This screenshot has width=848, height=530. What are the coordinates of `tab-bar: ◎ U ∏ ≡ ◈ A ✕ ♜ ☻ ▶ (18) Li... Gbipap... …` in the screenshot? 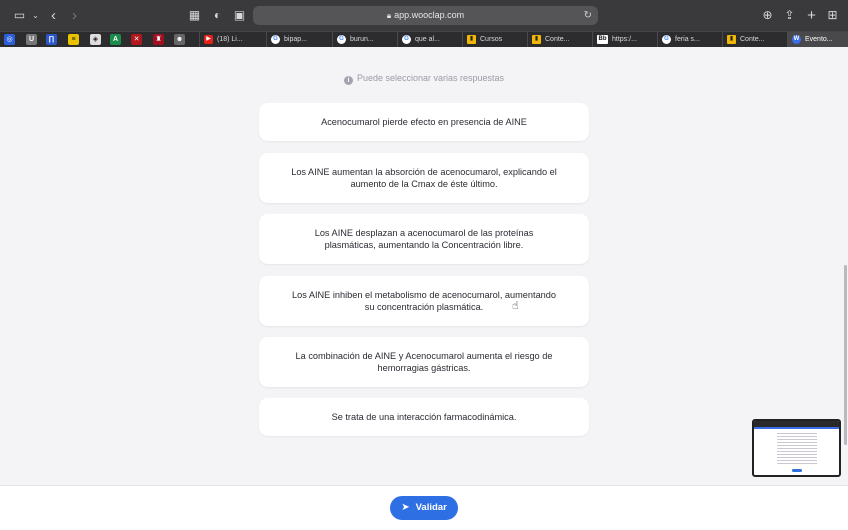 It's located at (424, 39).